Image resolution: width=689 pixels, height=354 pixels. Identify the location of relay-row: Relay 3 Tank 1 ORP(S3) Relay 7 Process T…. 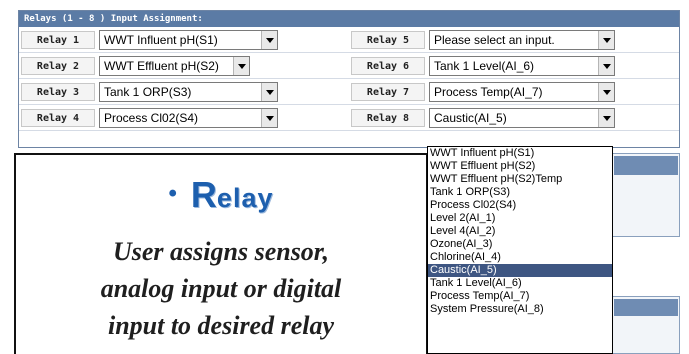
(349, 92).